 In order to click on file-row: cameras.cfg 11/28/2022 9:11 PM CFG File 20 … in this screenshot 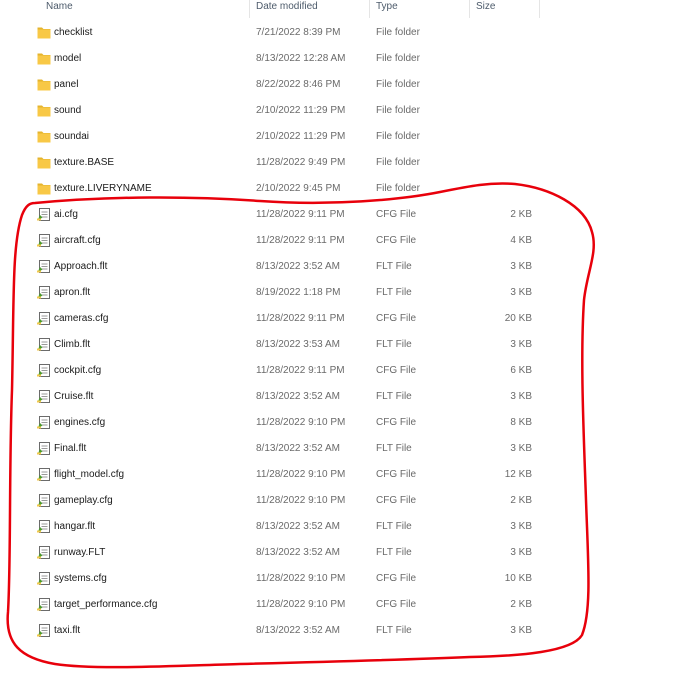, I will do `click(345, 319)`.